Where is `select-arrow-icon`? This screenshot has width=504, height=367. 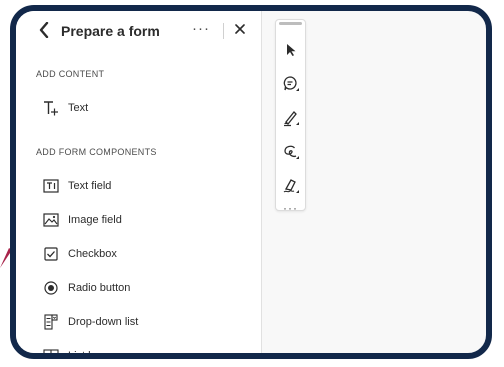
select-arrow-icon is located at coordinates (290, 49).